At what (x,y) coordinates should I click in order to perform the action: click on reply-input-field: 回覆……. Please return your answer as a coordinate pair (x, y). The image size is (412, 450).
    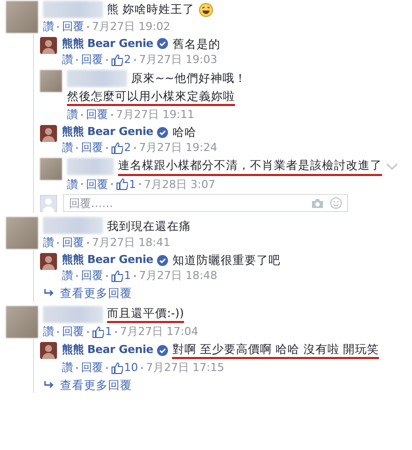
    Looking at the image, I should click on (205, 203).